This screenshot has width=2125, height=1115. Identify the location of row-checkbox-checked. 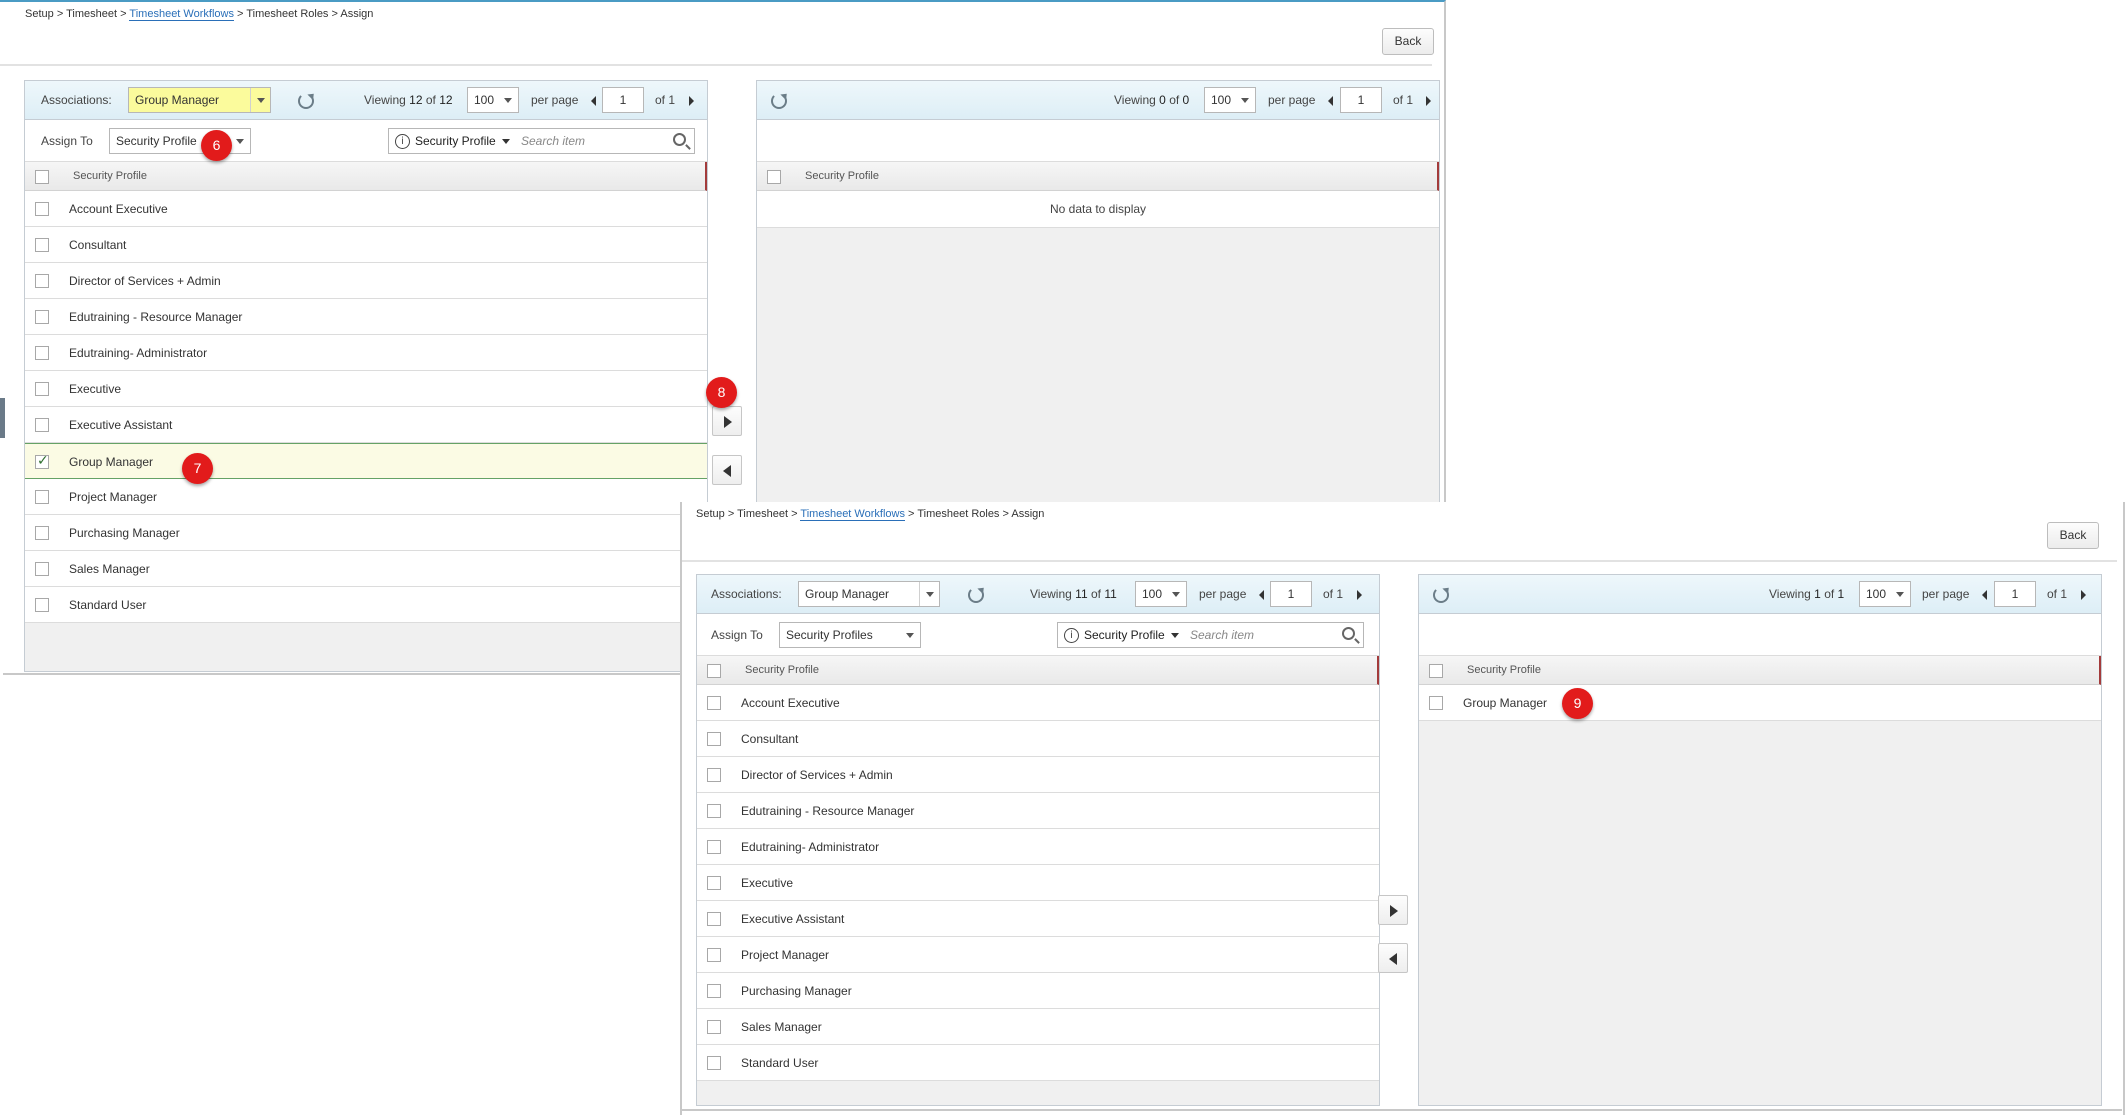
(42, 461).